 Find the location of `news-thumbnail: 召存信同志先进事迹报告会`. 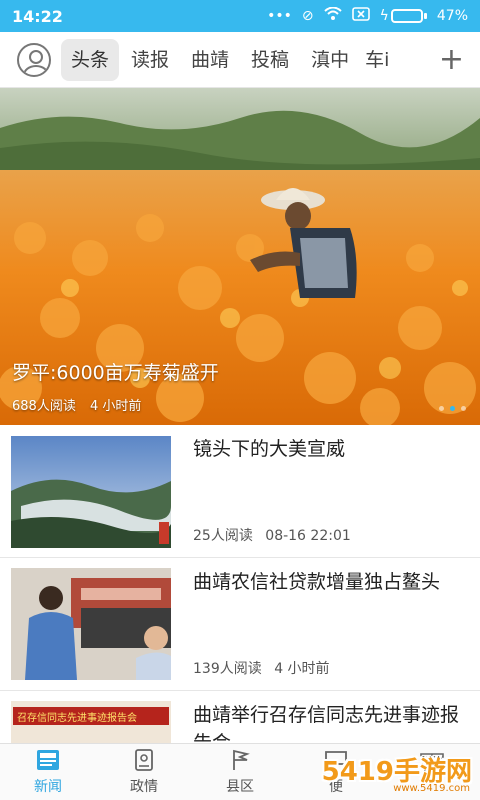

news-thumbnail: 召存信同志先进事迹报告会 is located at coordinates (91, 722).